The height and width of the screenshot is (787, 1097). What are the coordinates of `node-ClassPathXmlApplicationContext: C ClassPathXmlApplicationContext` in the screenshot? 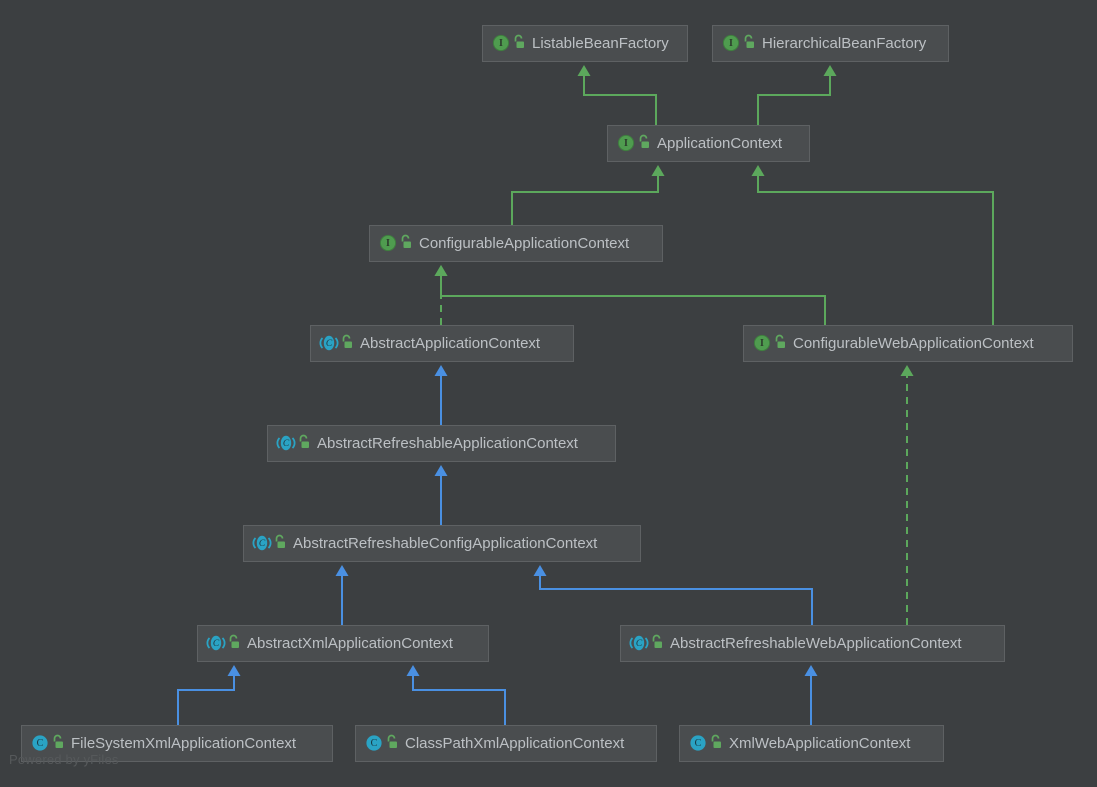 It's located at (506, 743).